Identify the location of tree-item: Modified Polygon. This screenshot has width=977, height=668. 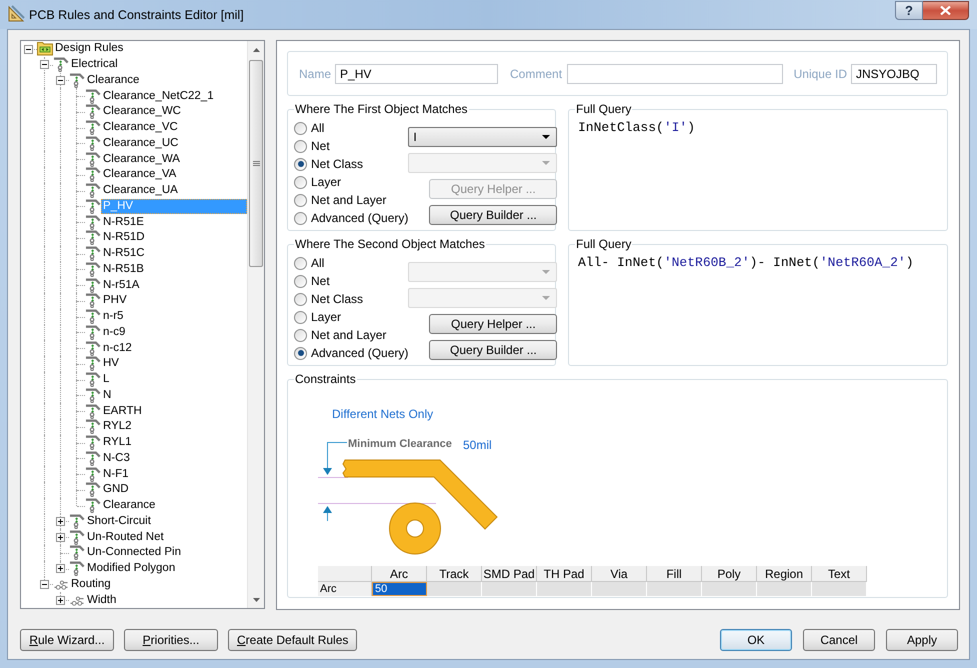
(131, 568).